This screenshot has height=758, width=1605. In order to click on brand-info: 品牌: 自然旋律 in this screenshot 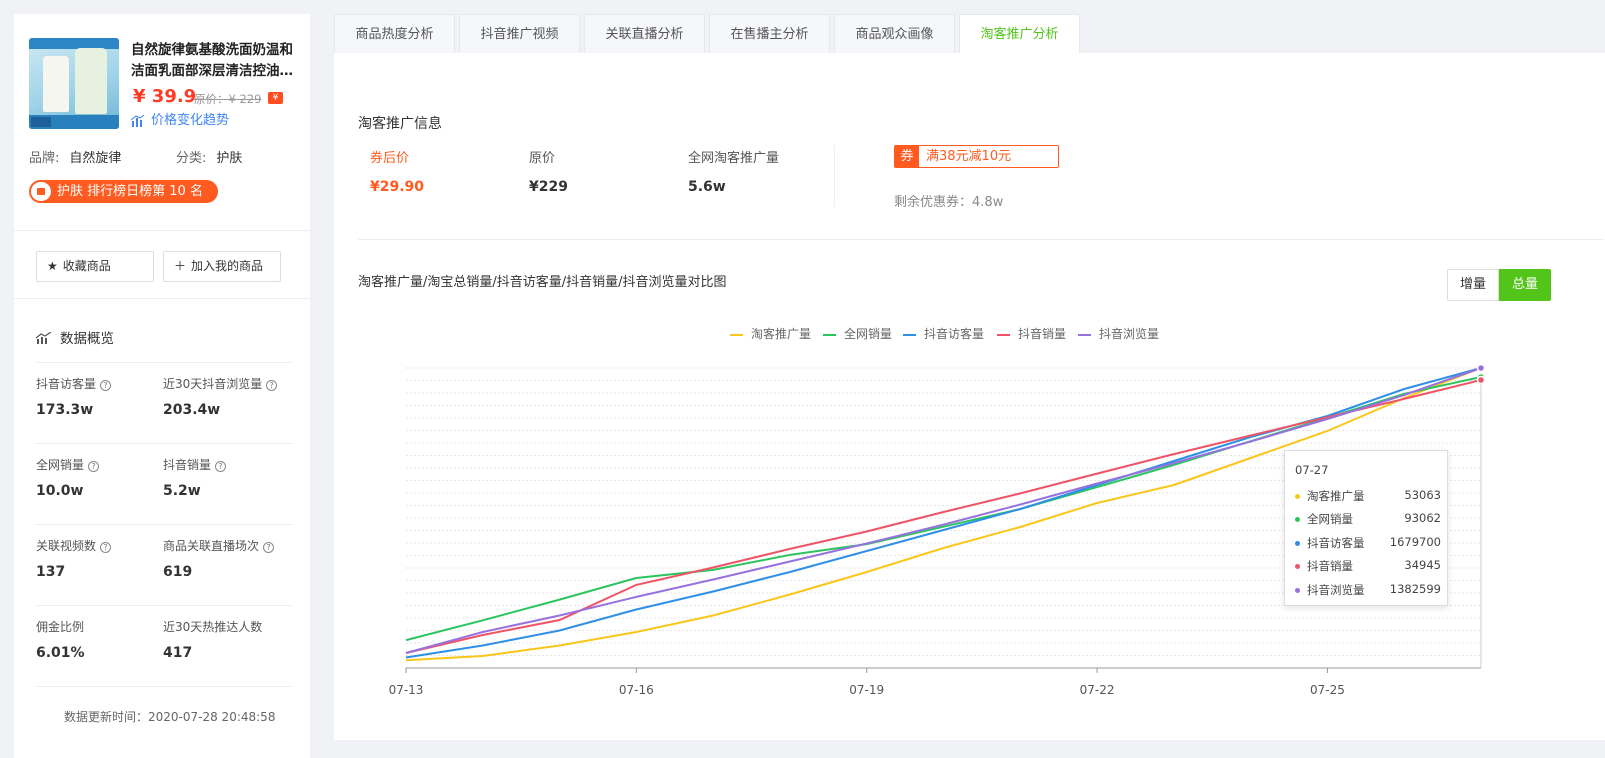, I will do `click(75, 158)`.